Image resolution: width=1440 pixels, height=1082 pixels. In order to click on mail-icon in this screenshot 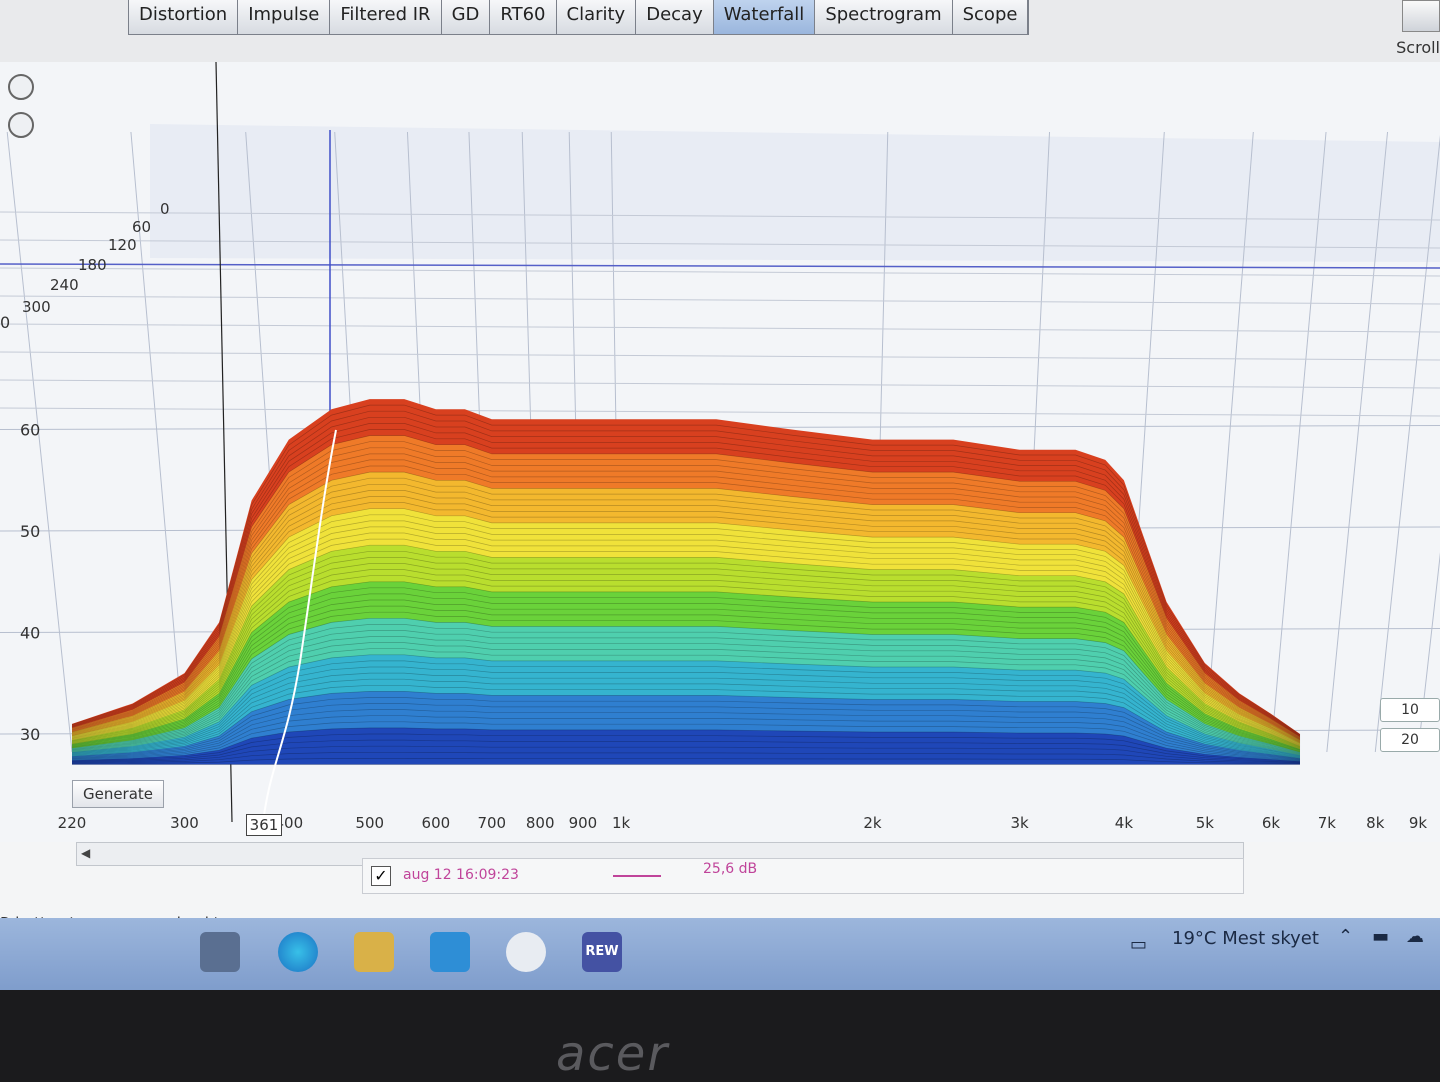, I will do `click(450, 952)`.